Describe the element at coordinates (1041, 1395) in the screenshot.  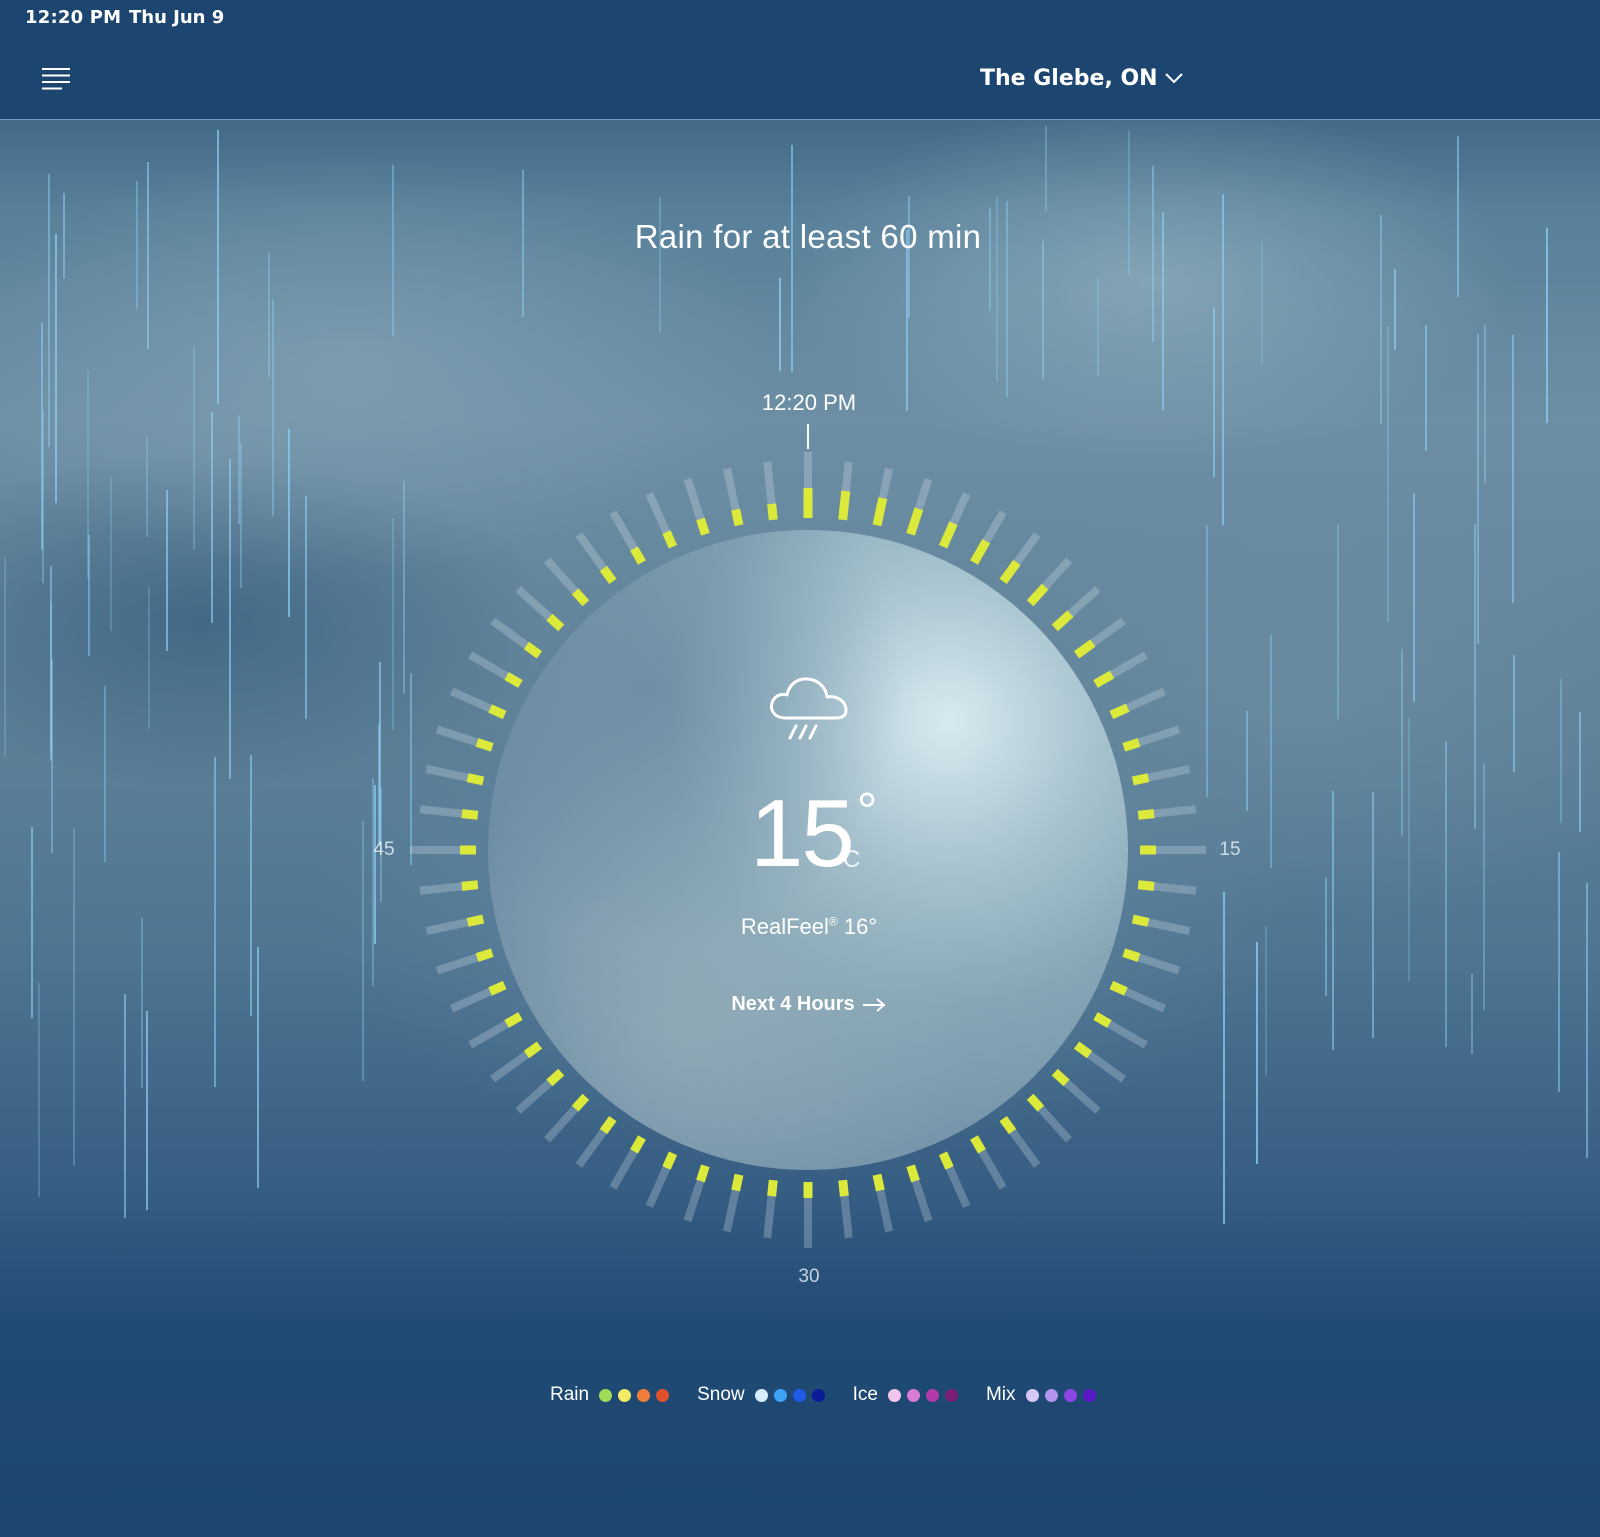
I see `legend-group-mix: Mix` at that location.